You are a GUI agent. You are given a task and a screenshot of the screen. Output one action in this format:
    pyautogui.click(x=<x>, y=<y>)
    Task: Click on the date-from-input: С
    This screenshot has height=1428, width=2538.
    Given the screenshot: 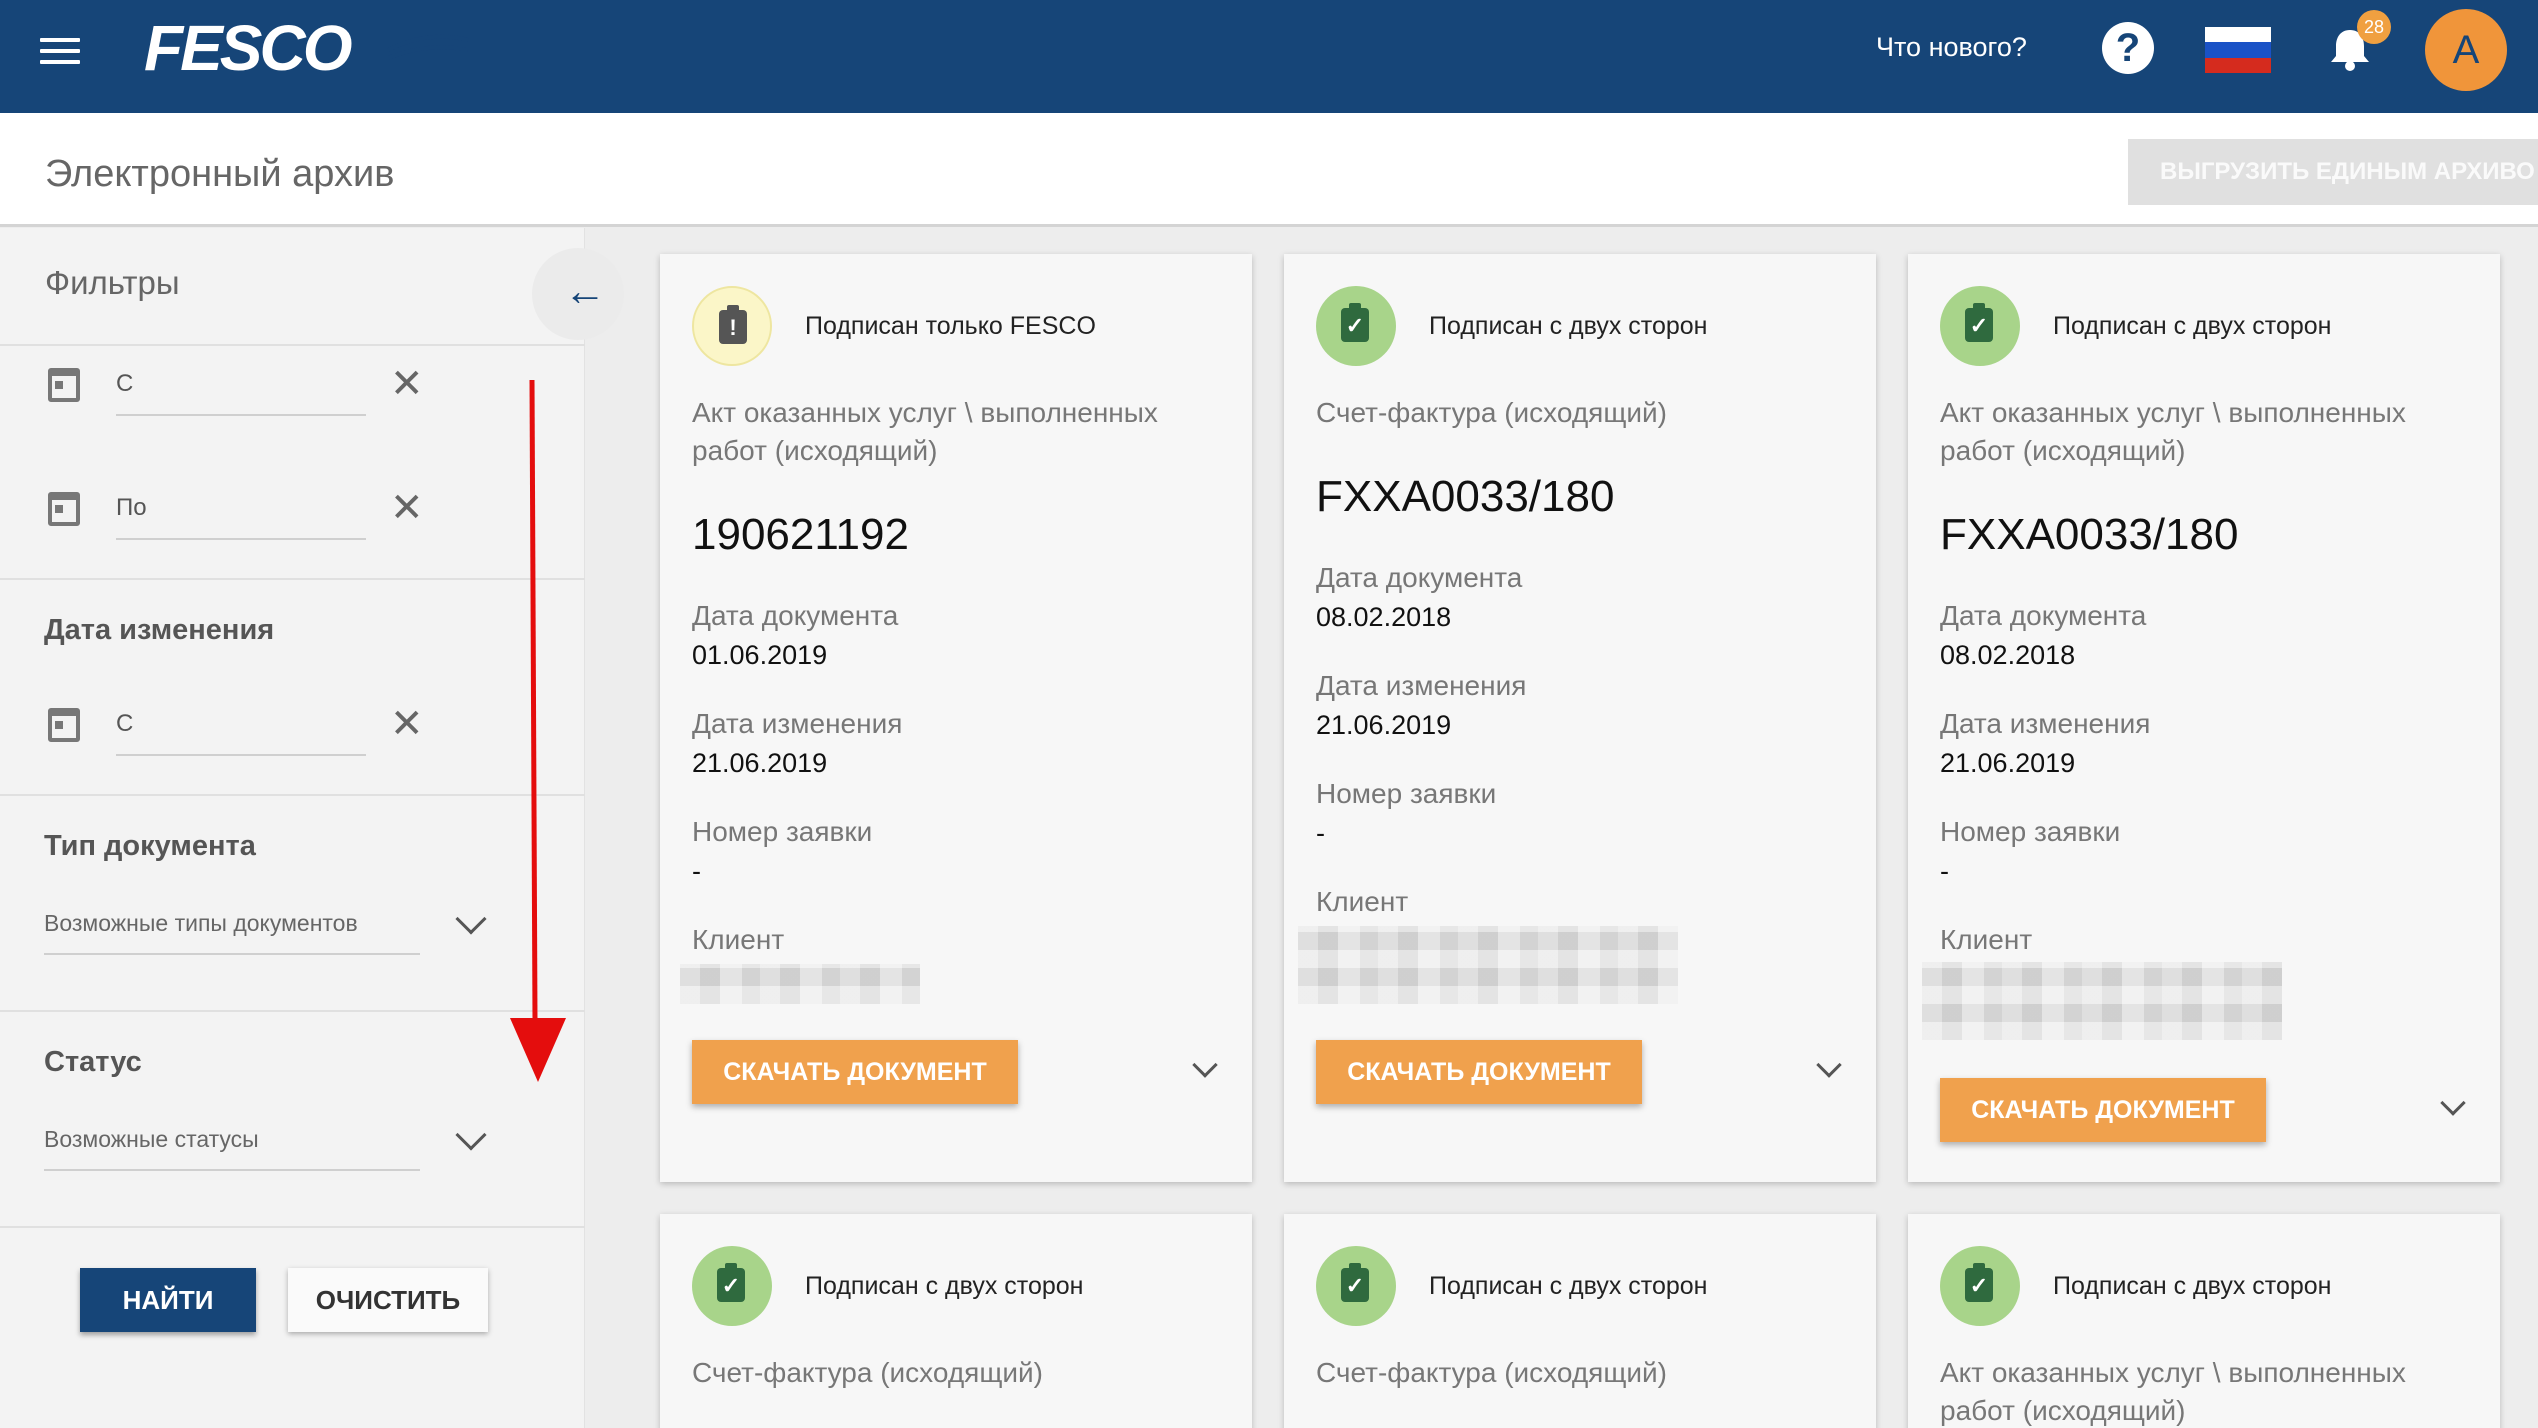 What is the action you would take?
    pyautogui.click(x=241, y=393)
    